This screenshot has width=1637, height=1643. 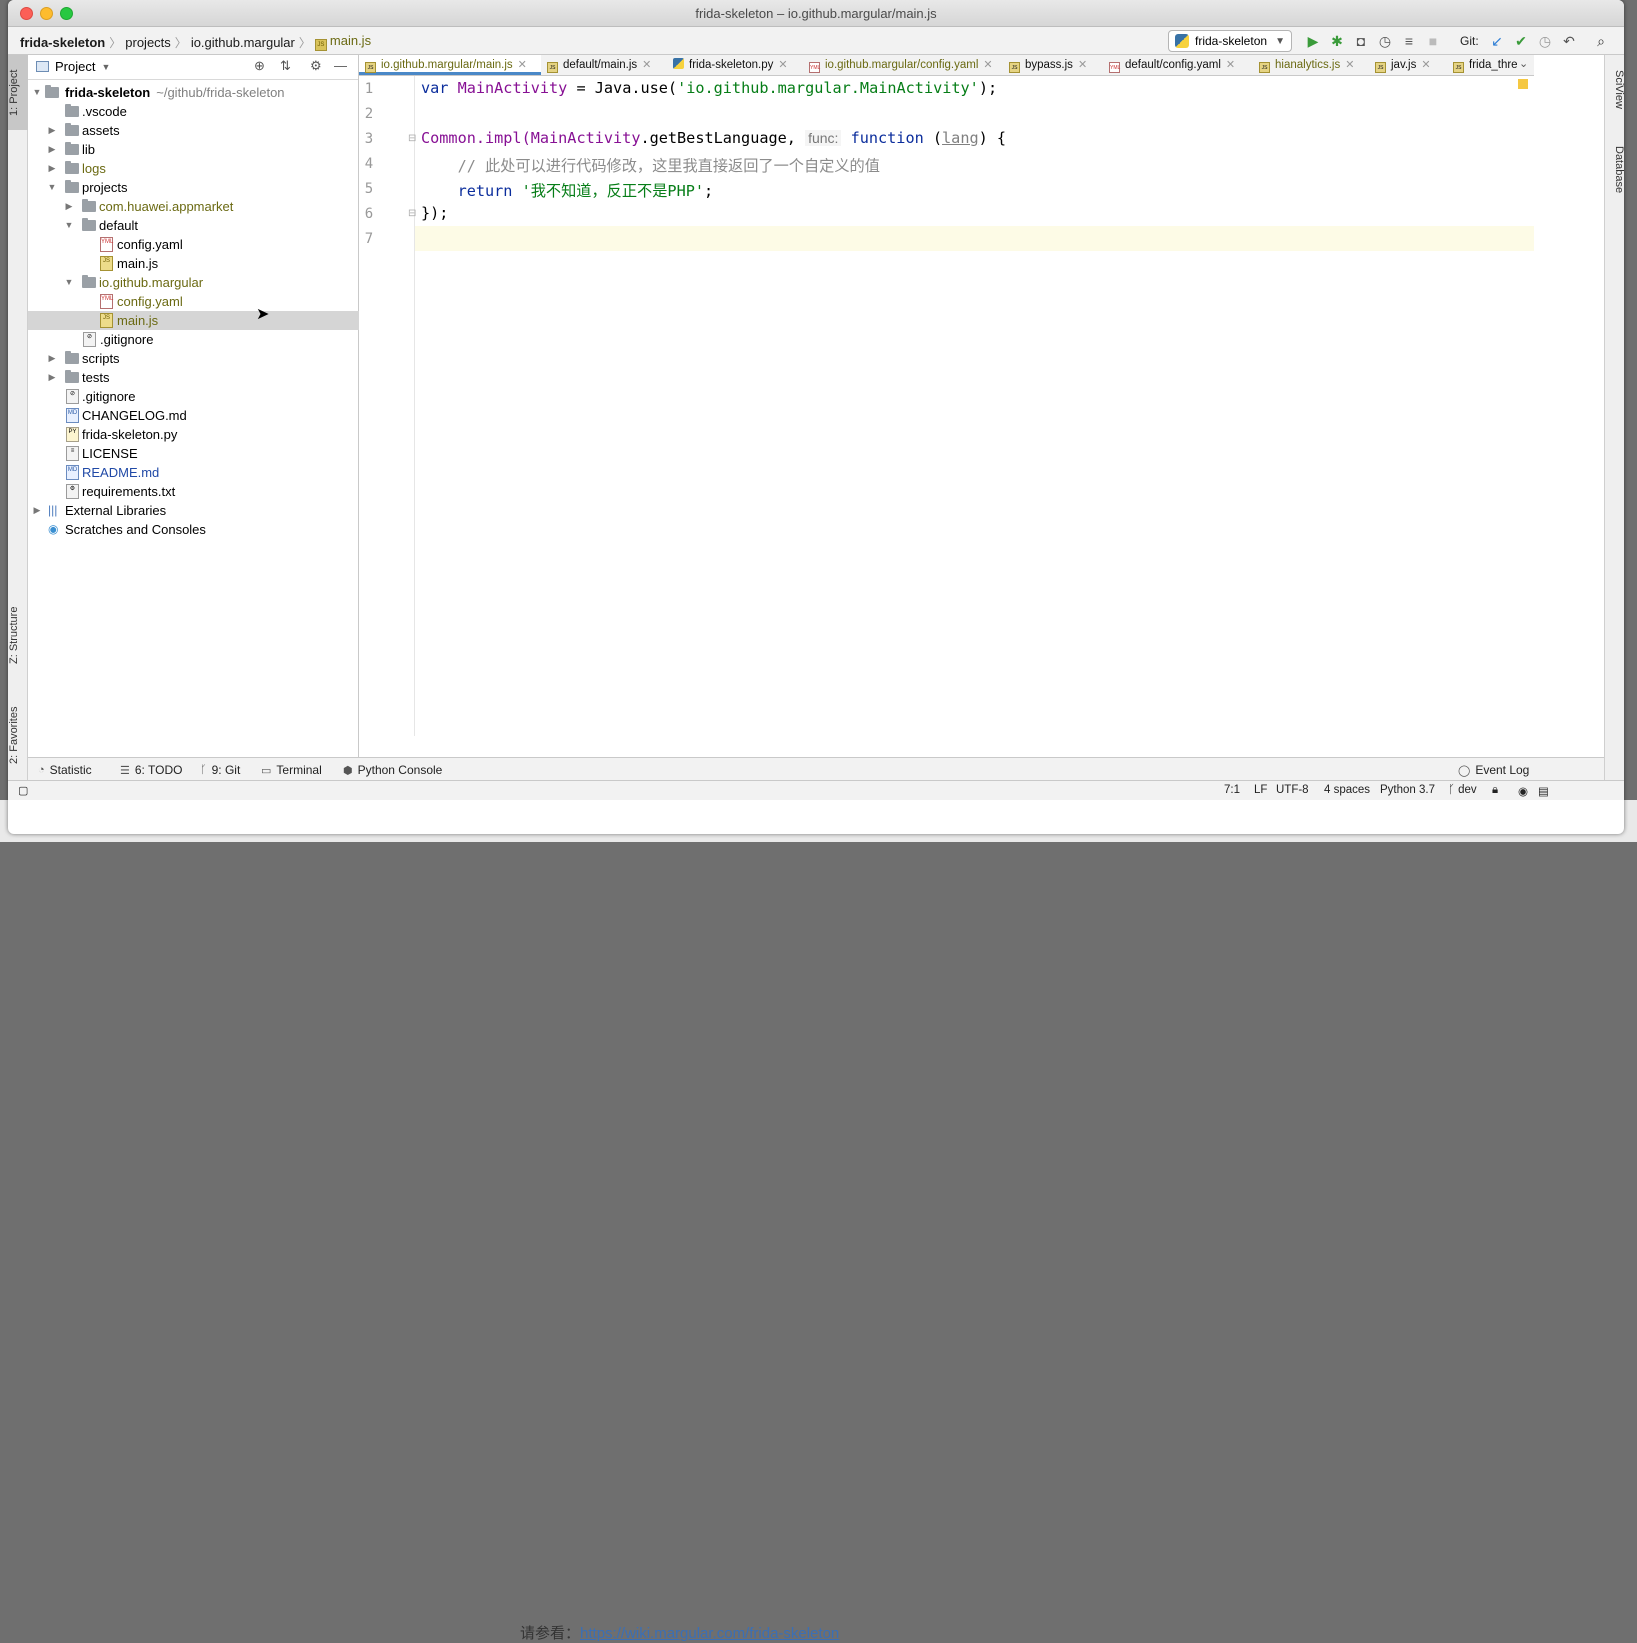 What do you see at coordinates (193, 149) in the screenshot?
I see `tree-item-lib: ▶ lib` at bounding box center [193, 149].